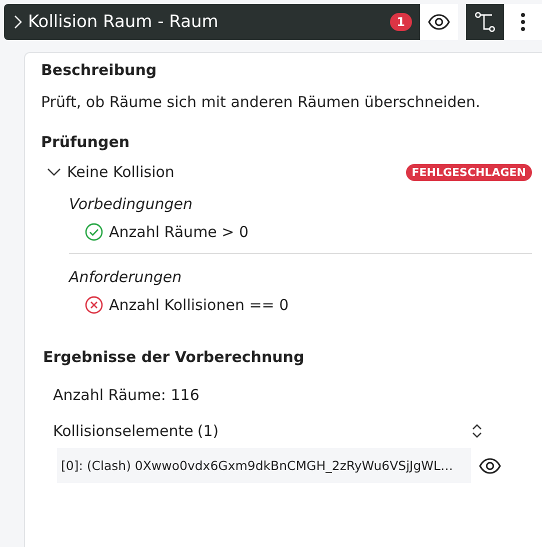 Image resolution: width=542 pixels, height=547 pixels. What do you see at coordinates (123, 431) in the screenshot?
I see `list-label: Kollisionselemente` at bounding box center [123, 431].